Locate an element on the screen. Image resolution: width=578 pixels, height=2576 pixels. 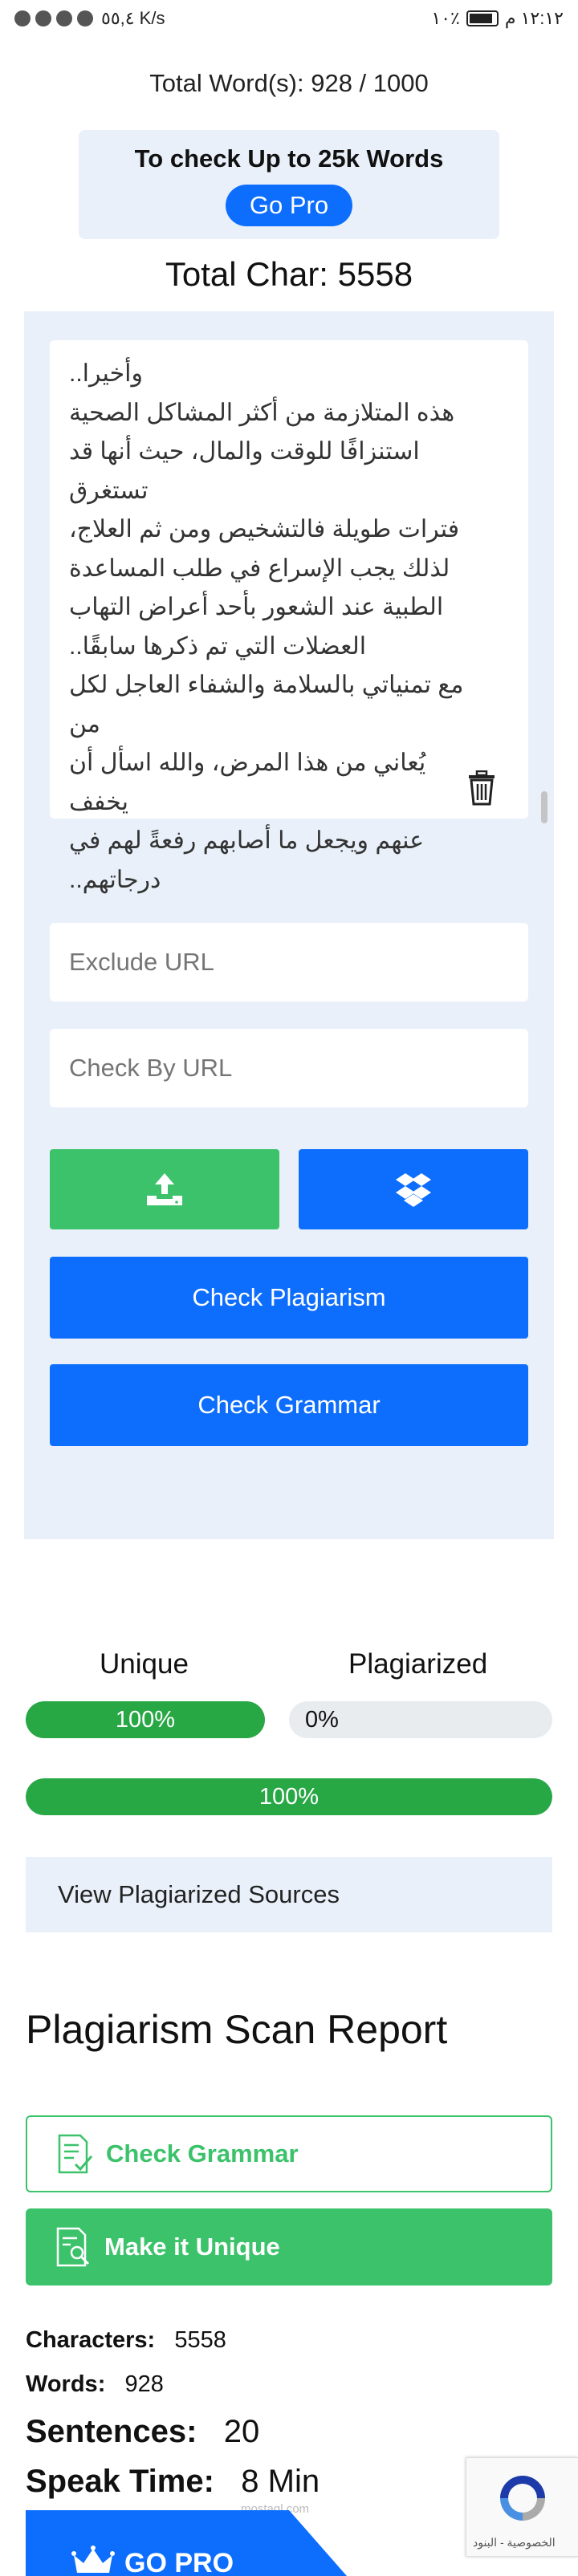
status-left: ٥٥,٤ K/s is located at coordinates (89, 18).